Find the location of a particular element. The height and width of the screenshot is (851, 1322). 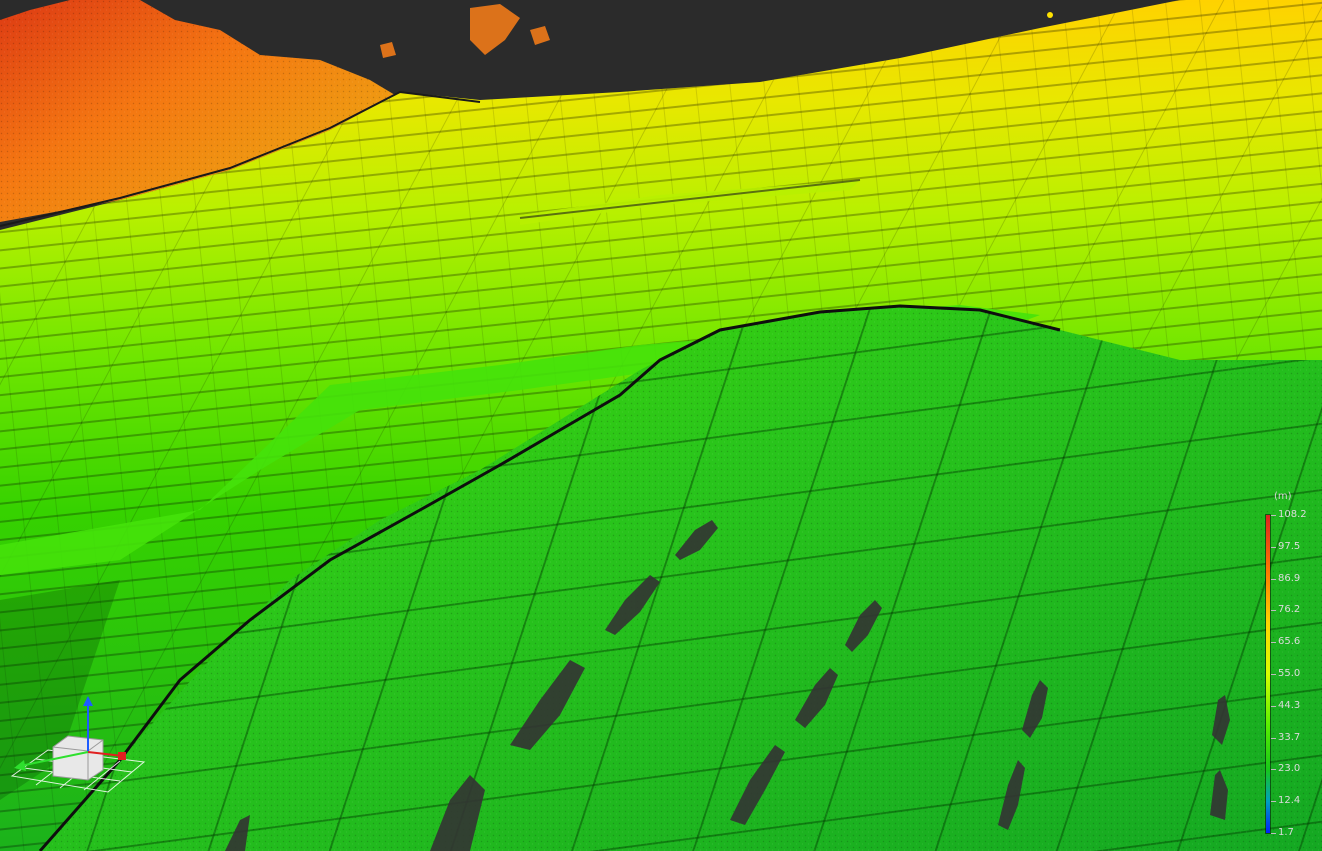

legend-tick-label: 76.2 is located at coordinates (1289, 610).